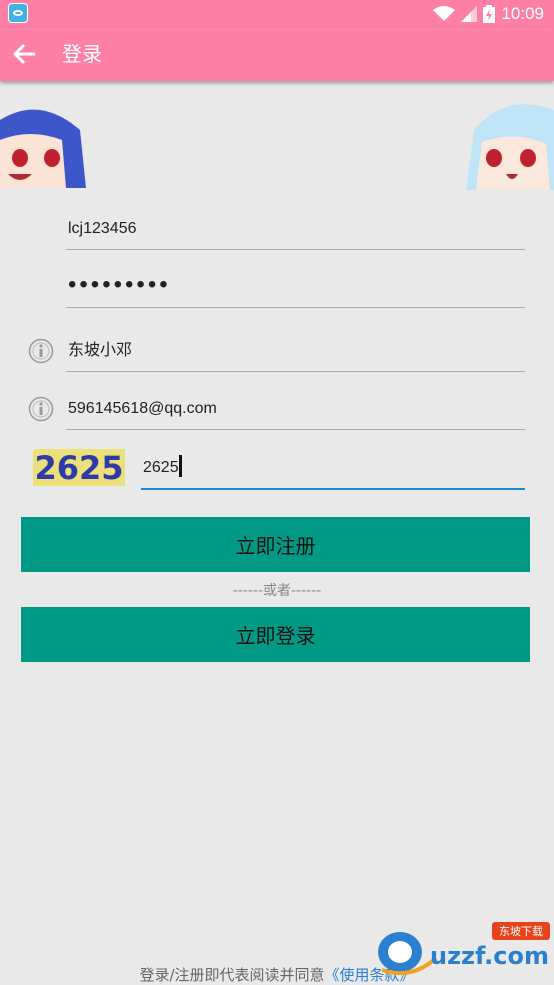  I want to click on status-icons: 10:09, so click(488, 13).